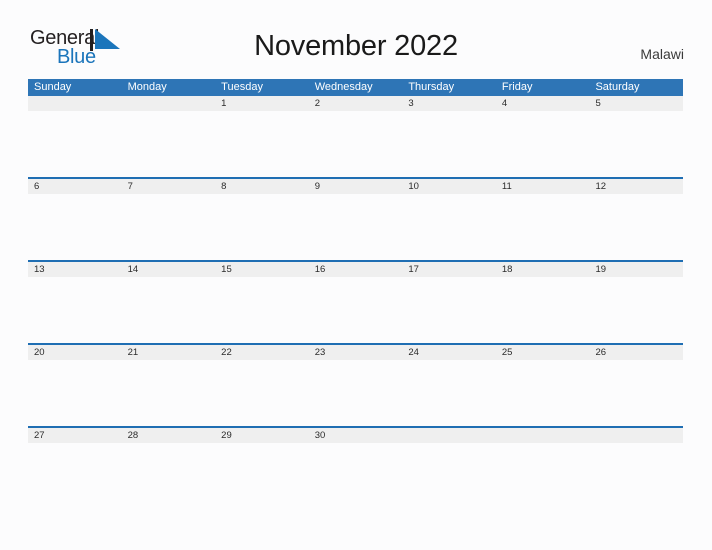 The height and width of the screenshot is (550, 712). I want to click on weekday-header-friday: Friday, so click(517, 87).